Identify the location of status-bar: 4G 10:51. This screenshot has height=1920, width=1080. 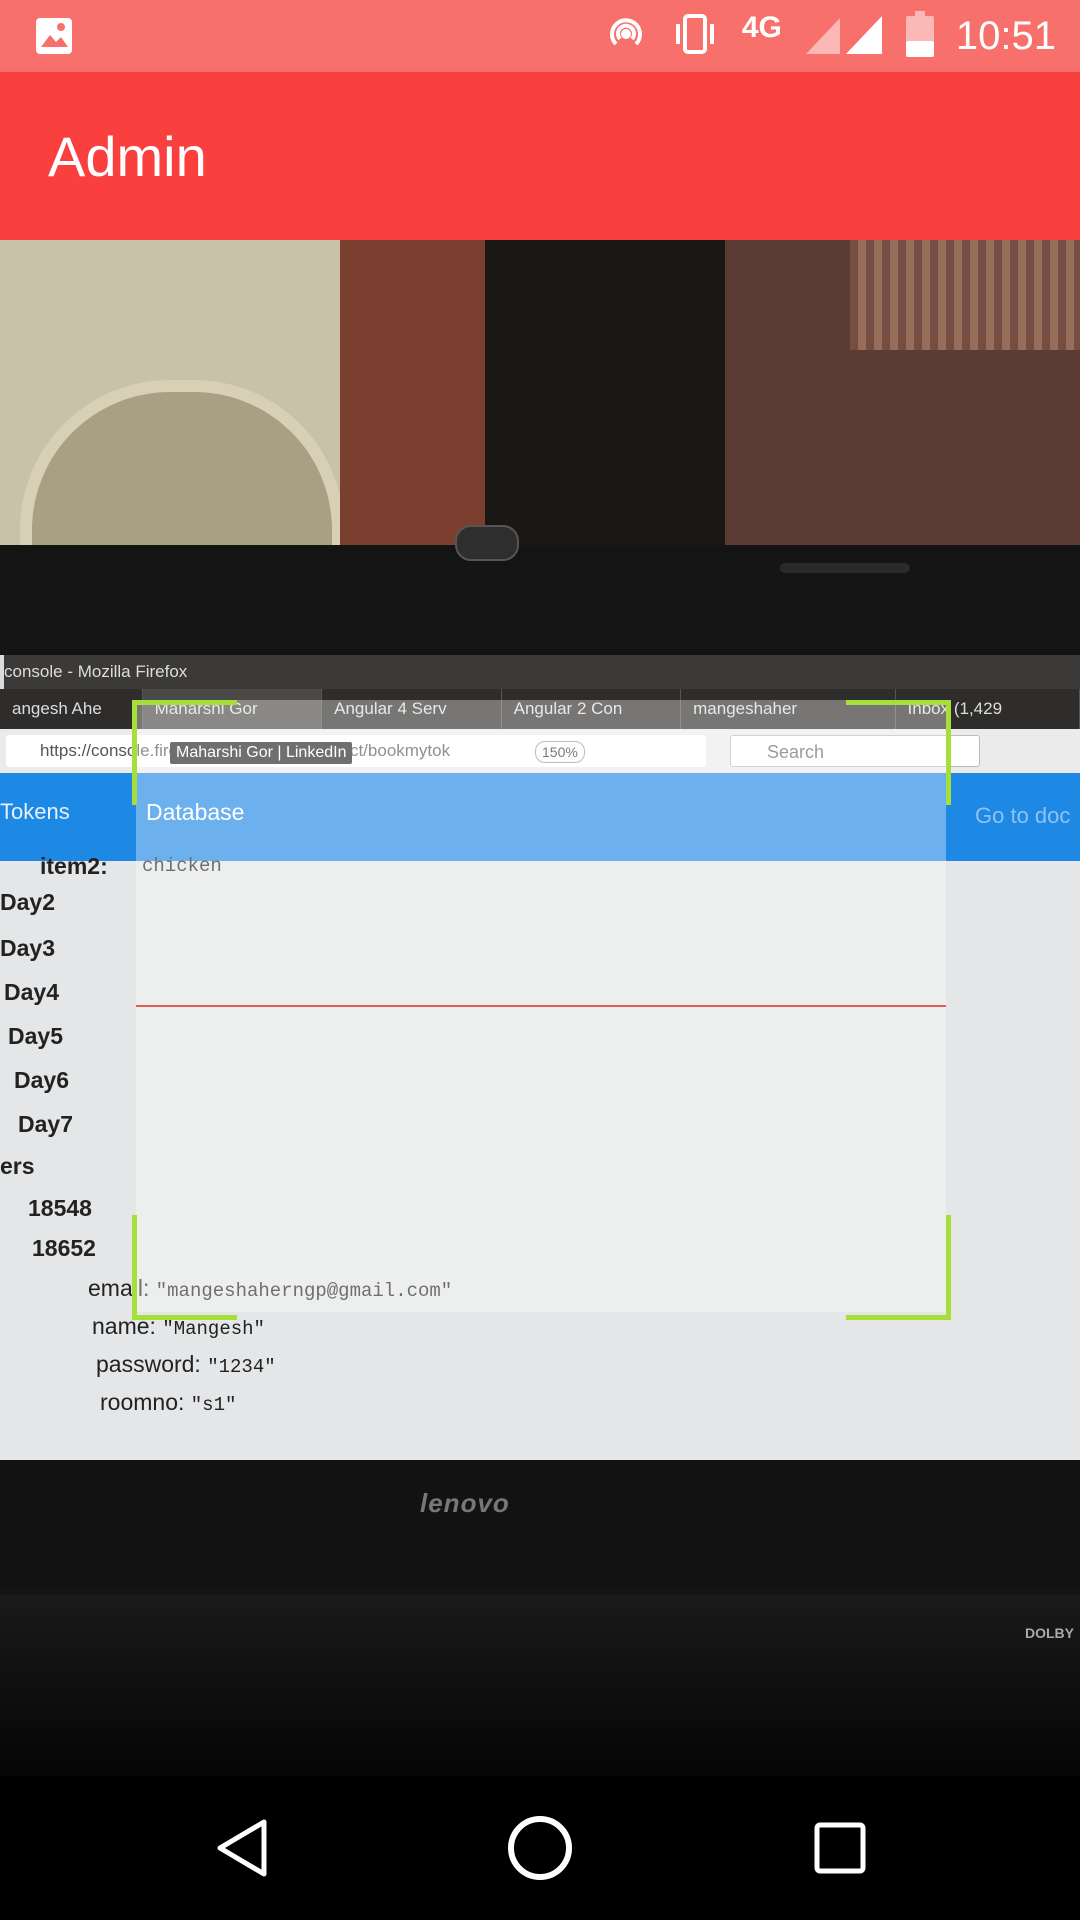
(540, 36).